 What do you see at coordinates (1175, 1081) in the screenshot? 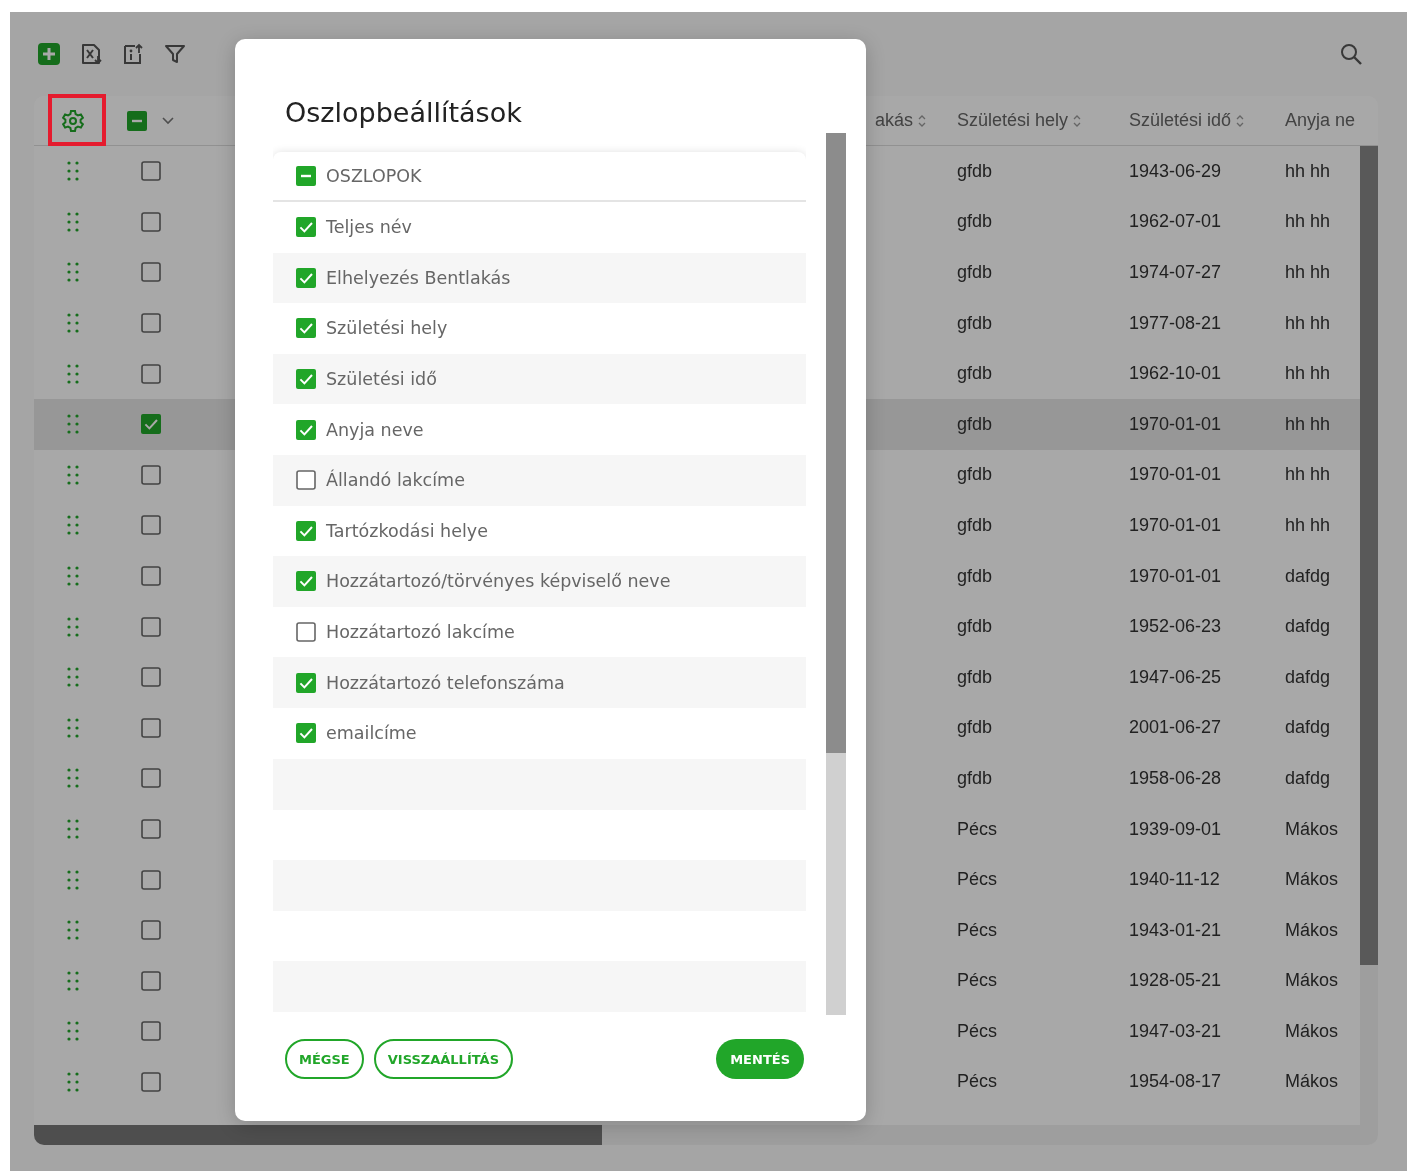
I see `table-cell: 1954-08-17` at bounding box center [1175, 1081].